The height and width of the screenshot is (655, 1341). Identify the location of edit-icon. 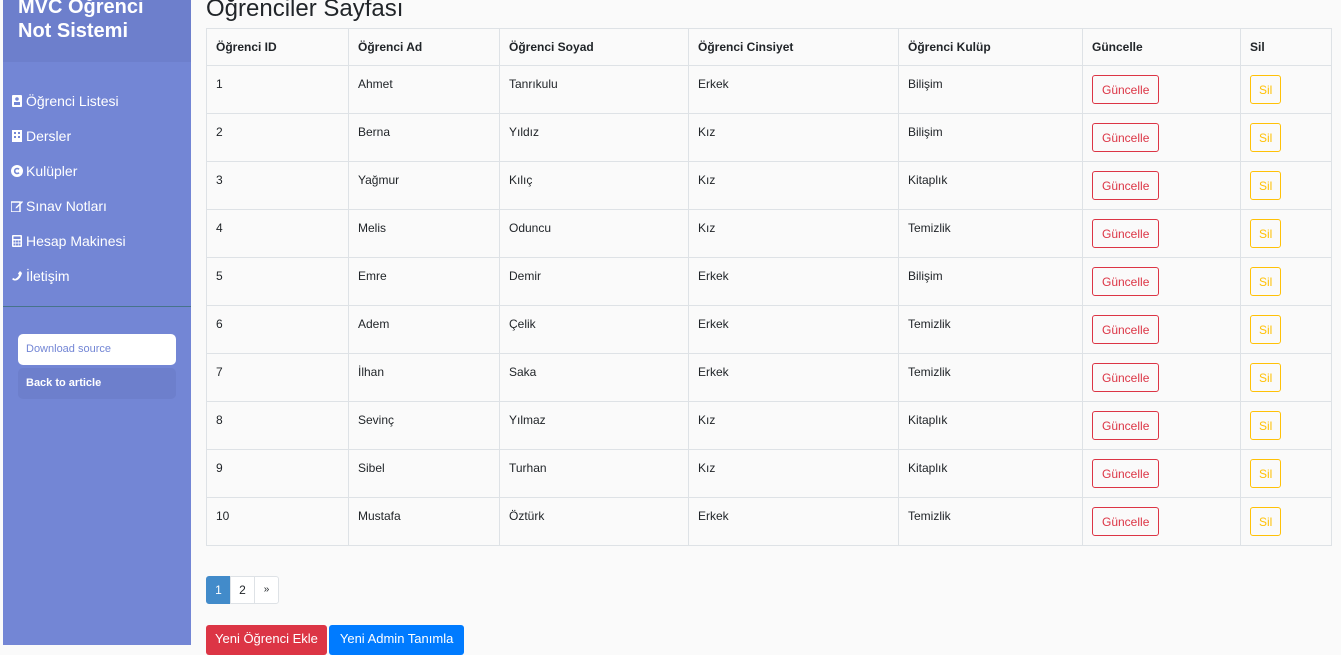
(17, 206).